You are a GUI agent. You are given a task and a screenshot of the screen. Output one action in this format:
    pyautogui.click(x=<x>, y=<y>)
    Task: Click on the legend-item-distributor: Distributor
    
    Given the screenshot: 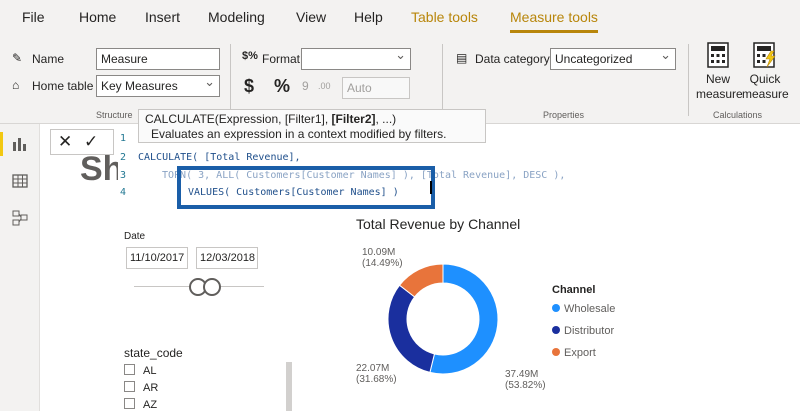 What is the action you would take?
    pyautogui.click(x=583, y=331)
    